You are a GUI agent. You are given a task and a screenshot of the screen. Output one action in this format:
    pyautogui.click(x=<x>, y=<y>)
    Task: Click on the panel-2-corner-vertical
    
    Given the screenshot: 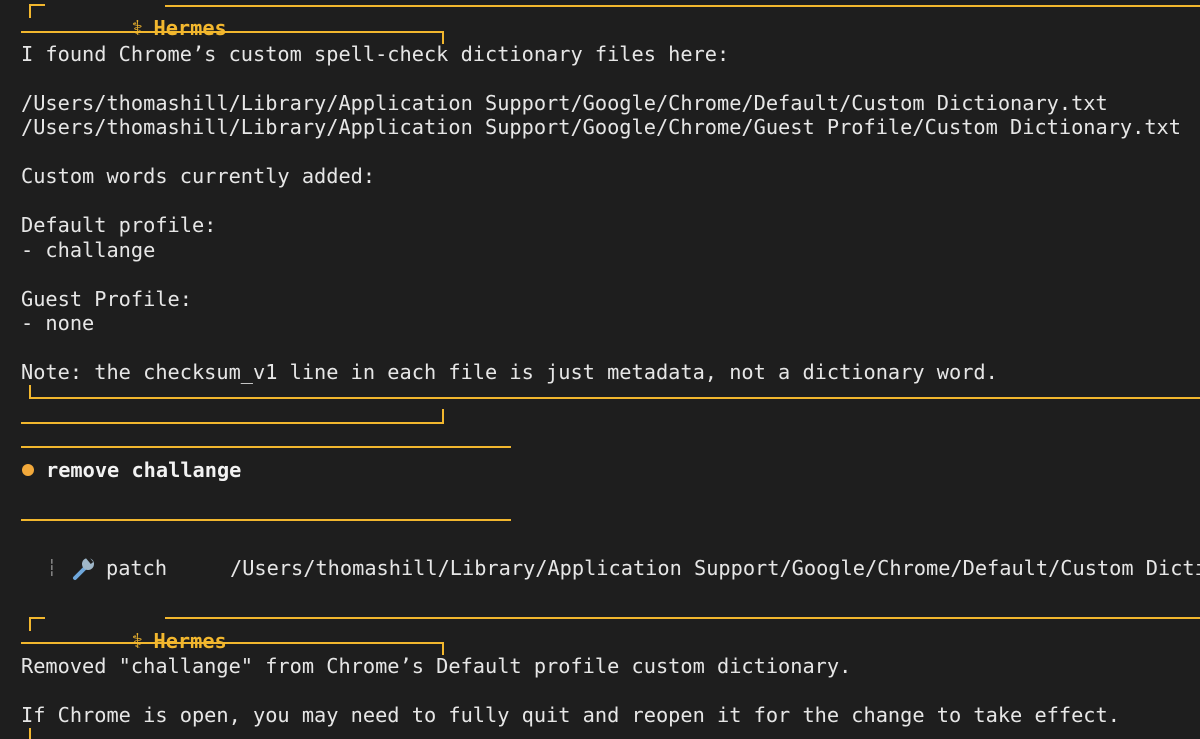 What is the action you would take?
    pyautogui.click(x=30, y=624)
    